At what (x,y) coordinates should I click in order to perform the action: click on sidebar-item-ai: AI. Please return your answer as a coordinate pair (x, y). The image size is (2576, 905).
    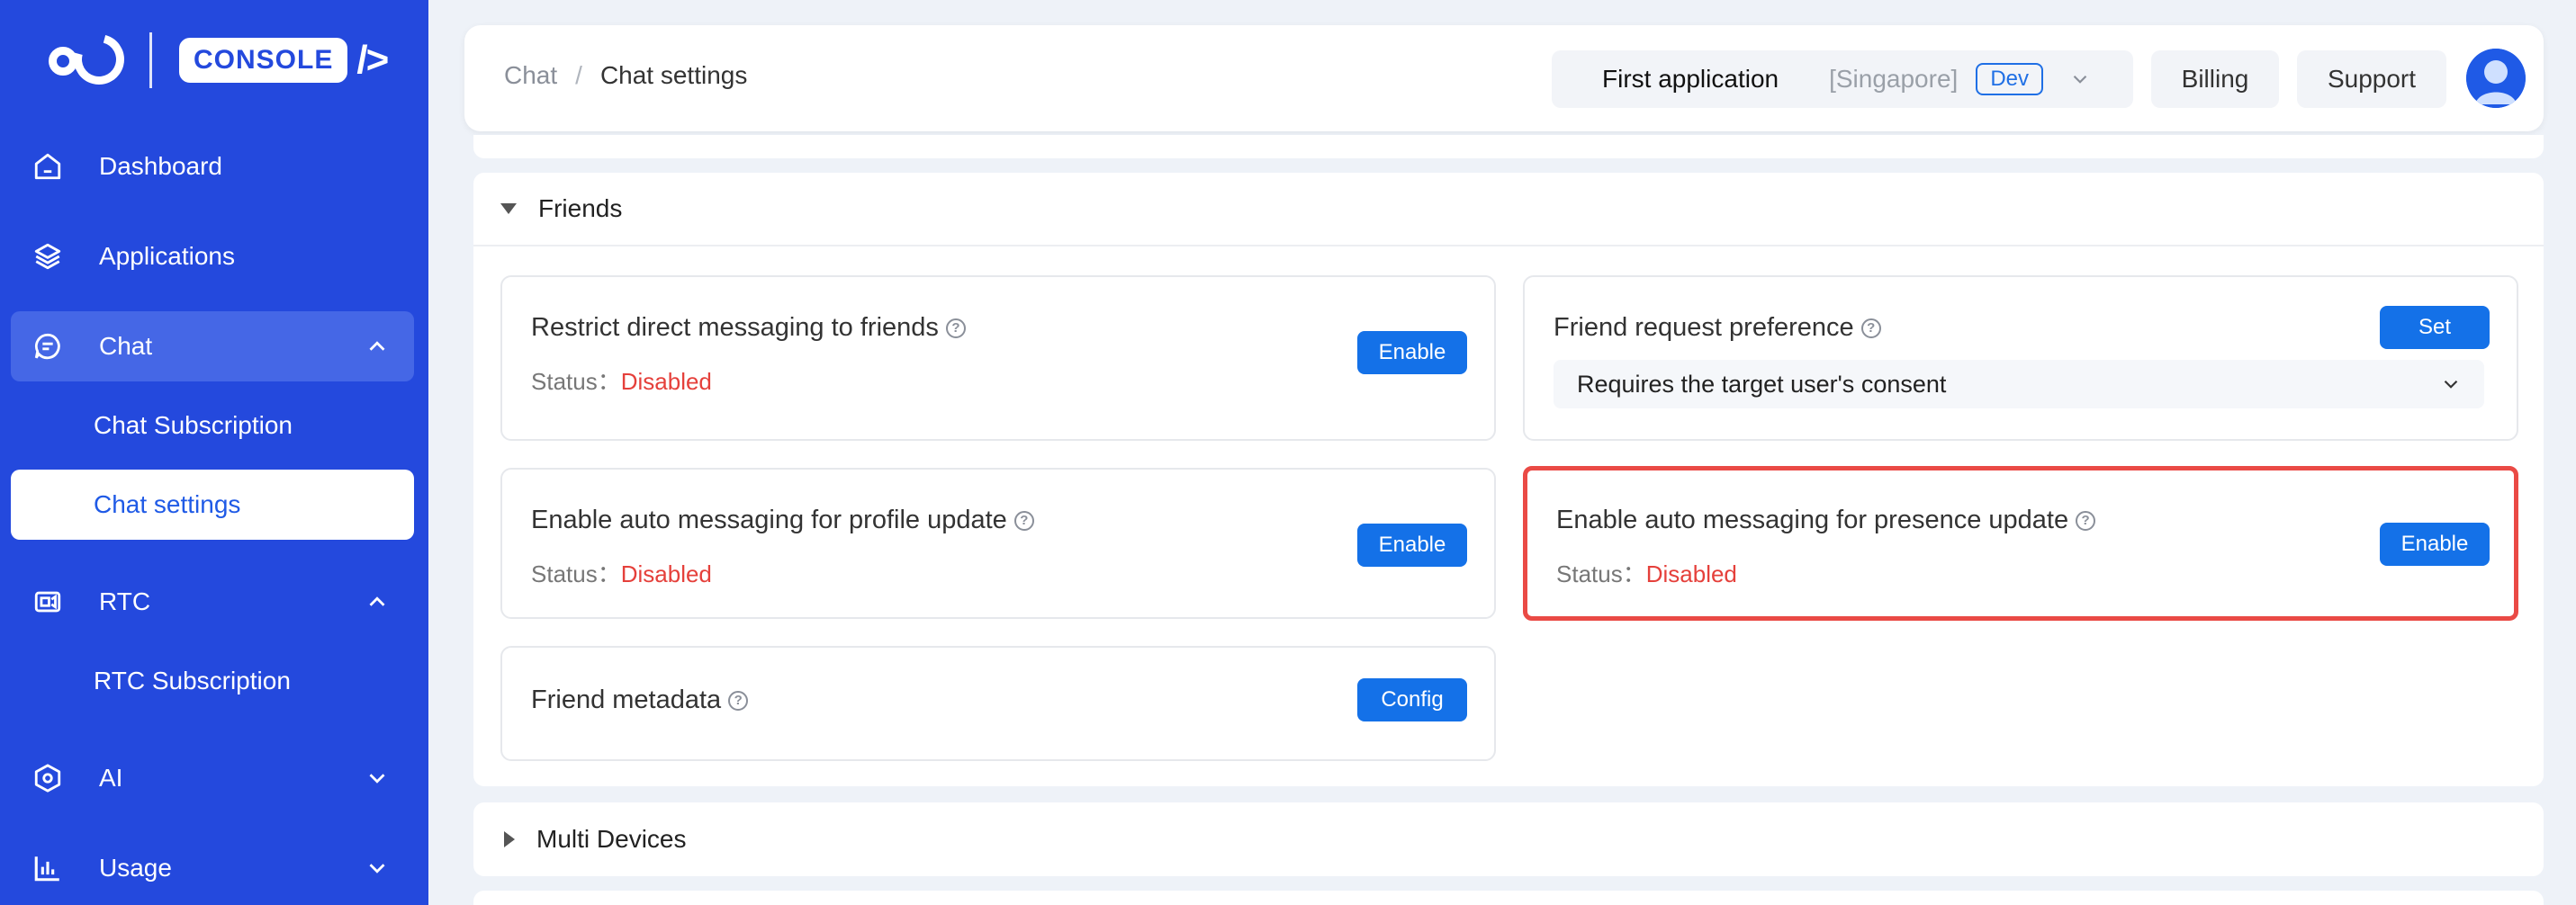
    Looking at the image, I should click on (212, 778).